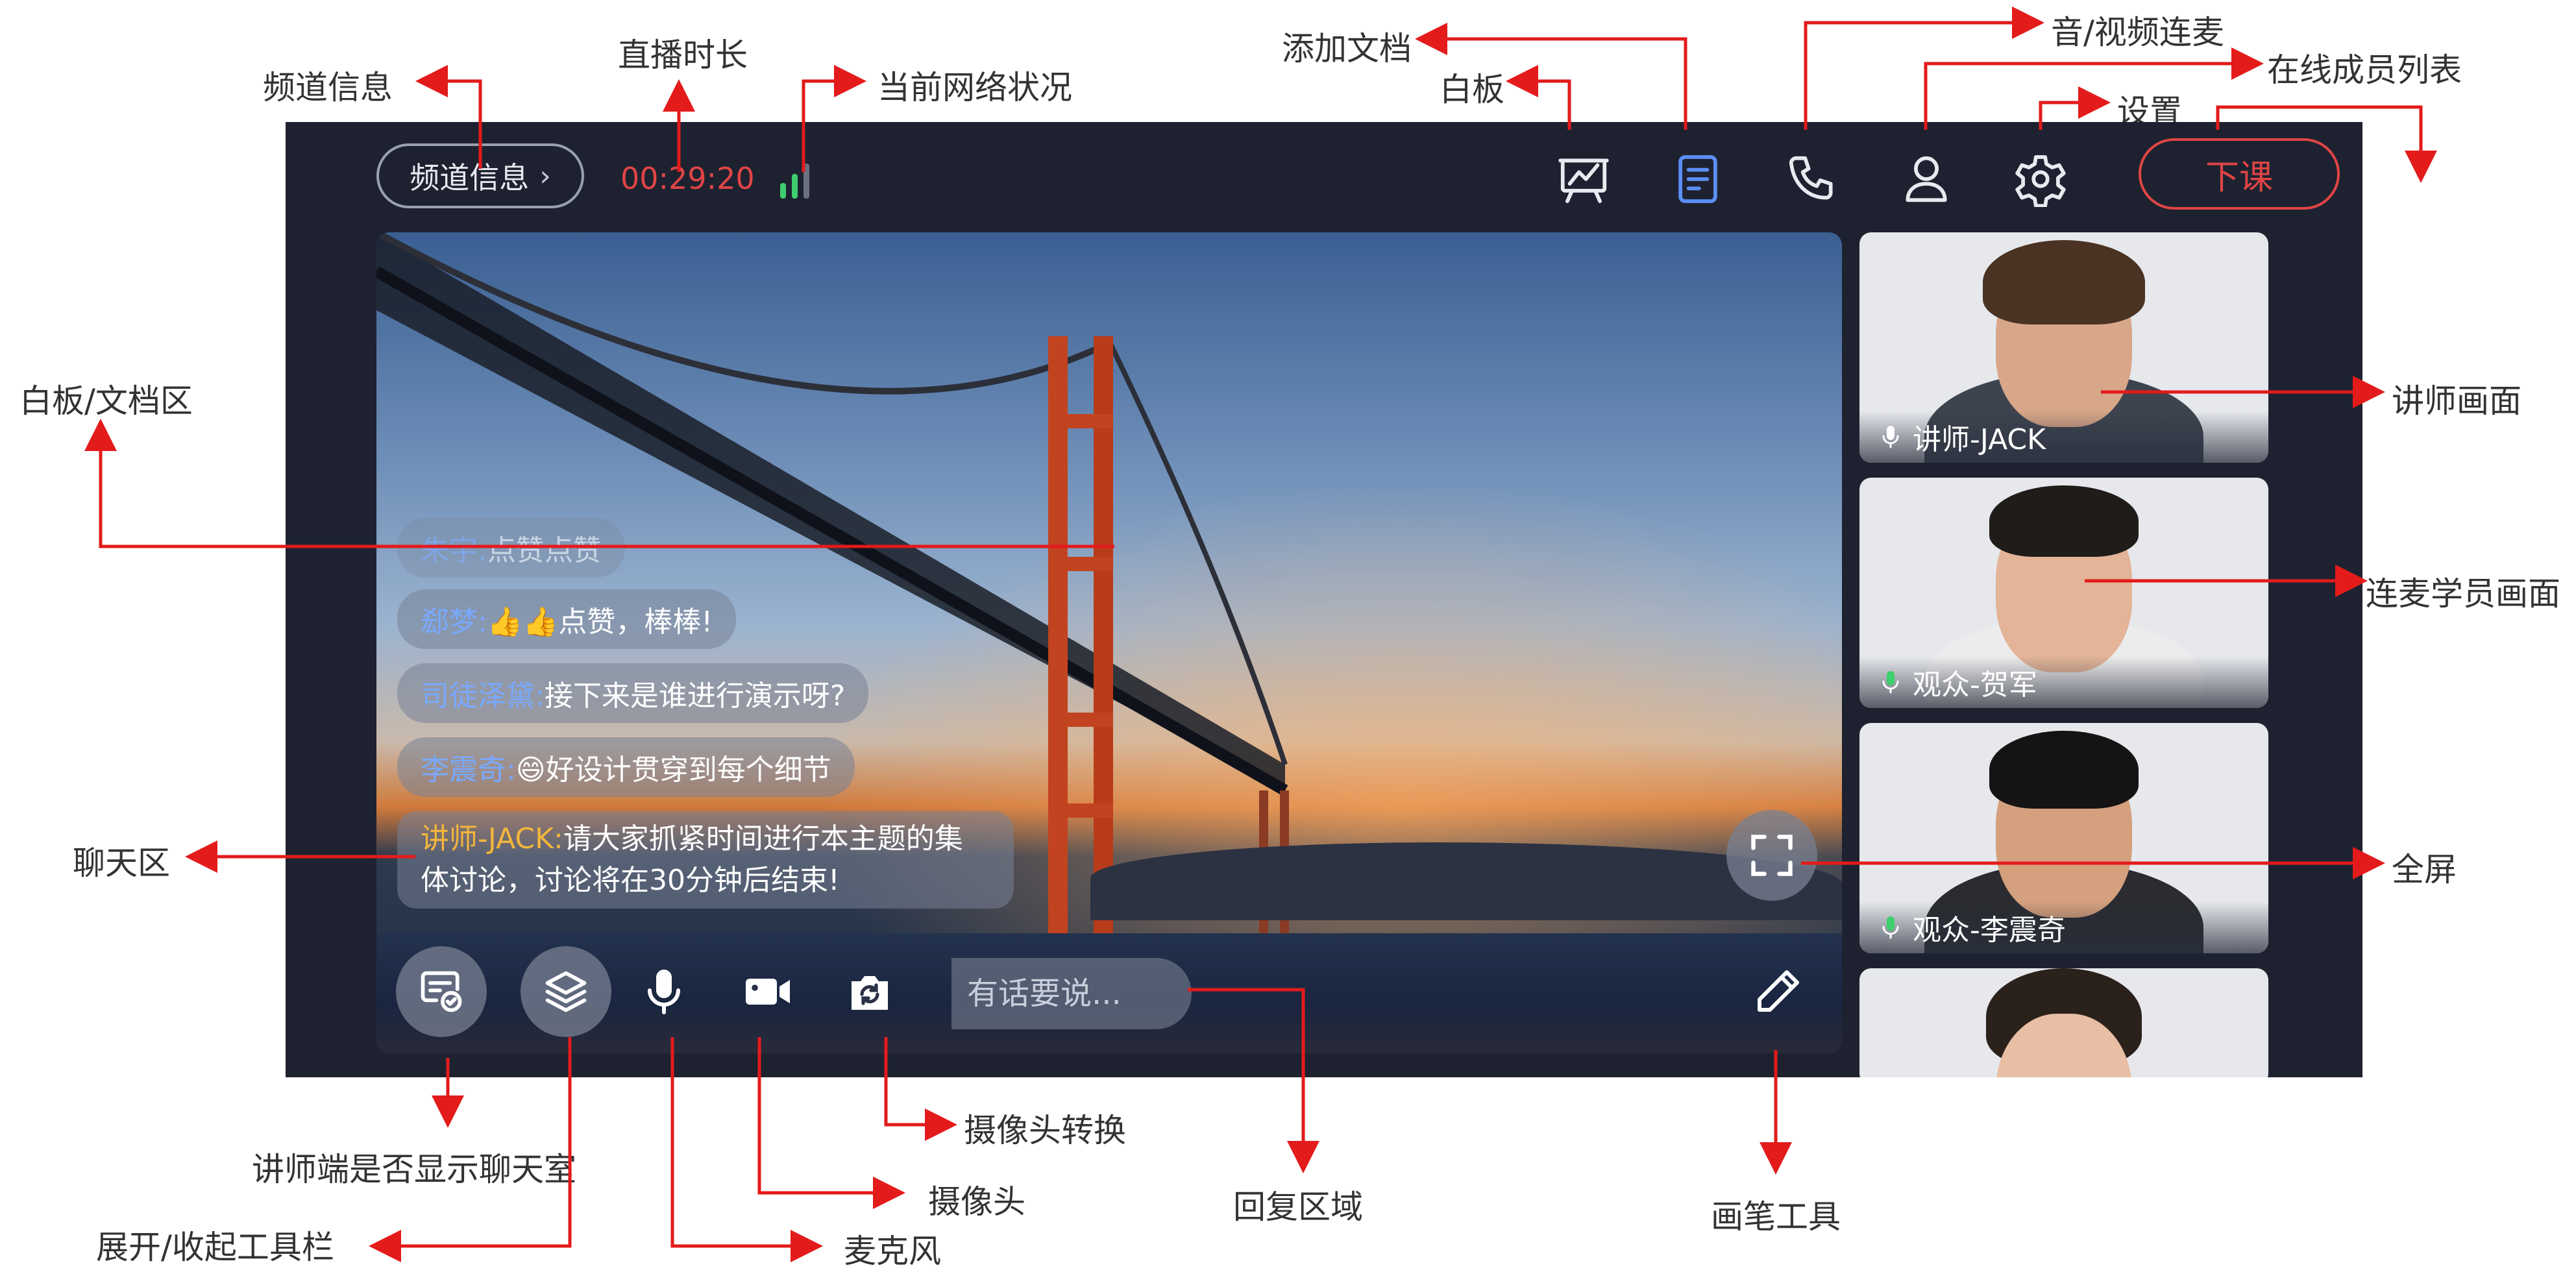 This screenshot has width=2576, height=1272. I want to click on chat-message: 李震奇: 😄好设计贯穿到每个细节, so click(626, 767).